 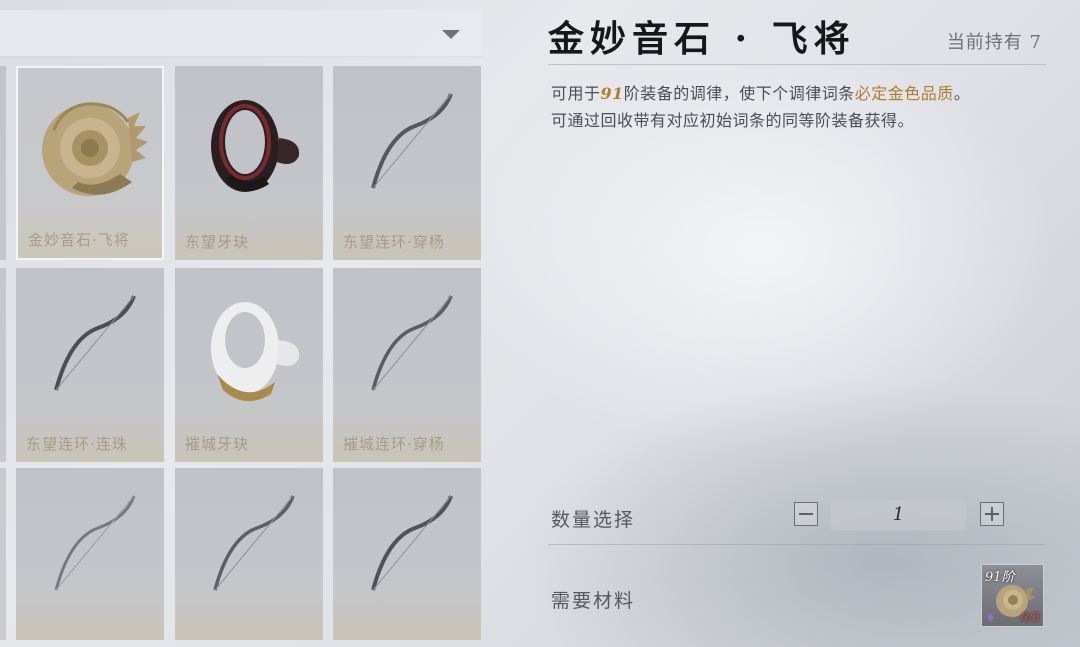 I want to click on material-count: 0/3, so click(x=1030, y=617).